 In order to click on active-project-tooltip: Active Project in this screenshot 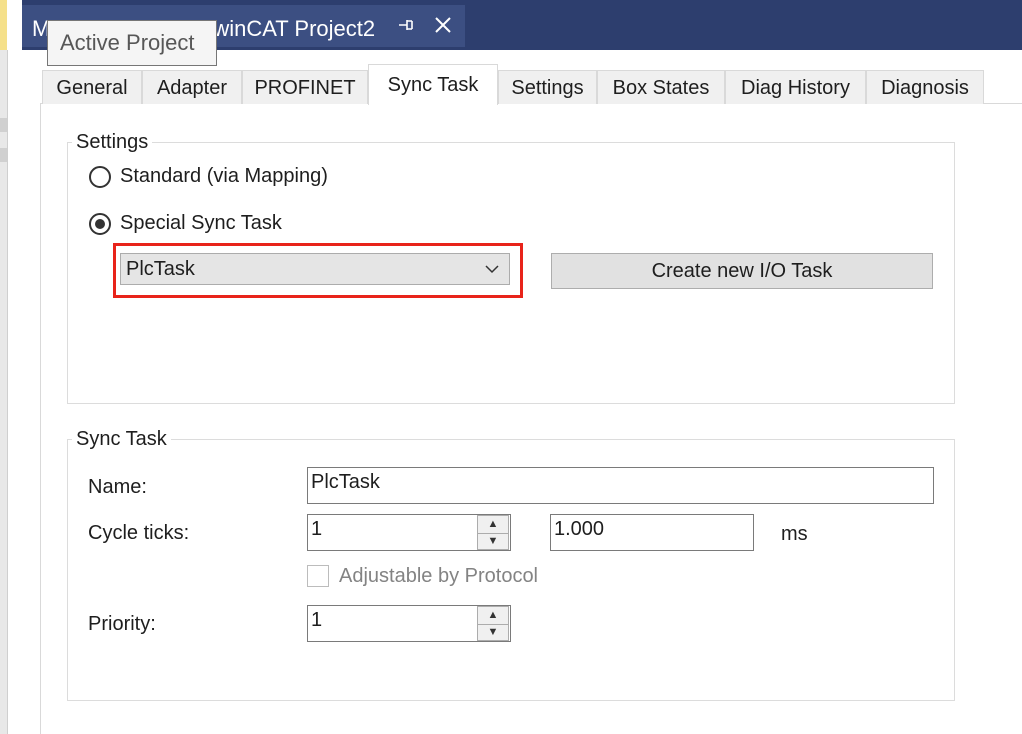, I will do `click(132, 43)`.